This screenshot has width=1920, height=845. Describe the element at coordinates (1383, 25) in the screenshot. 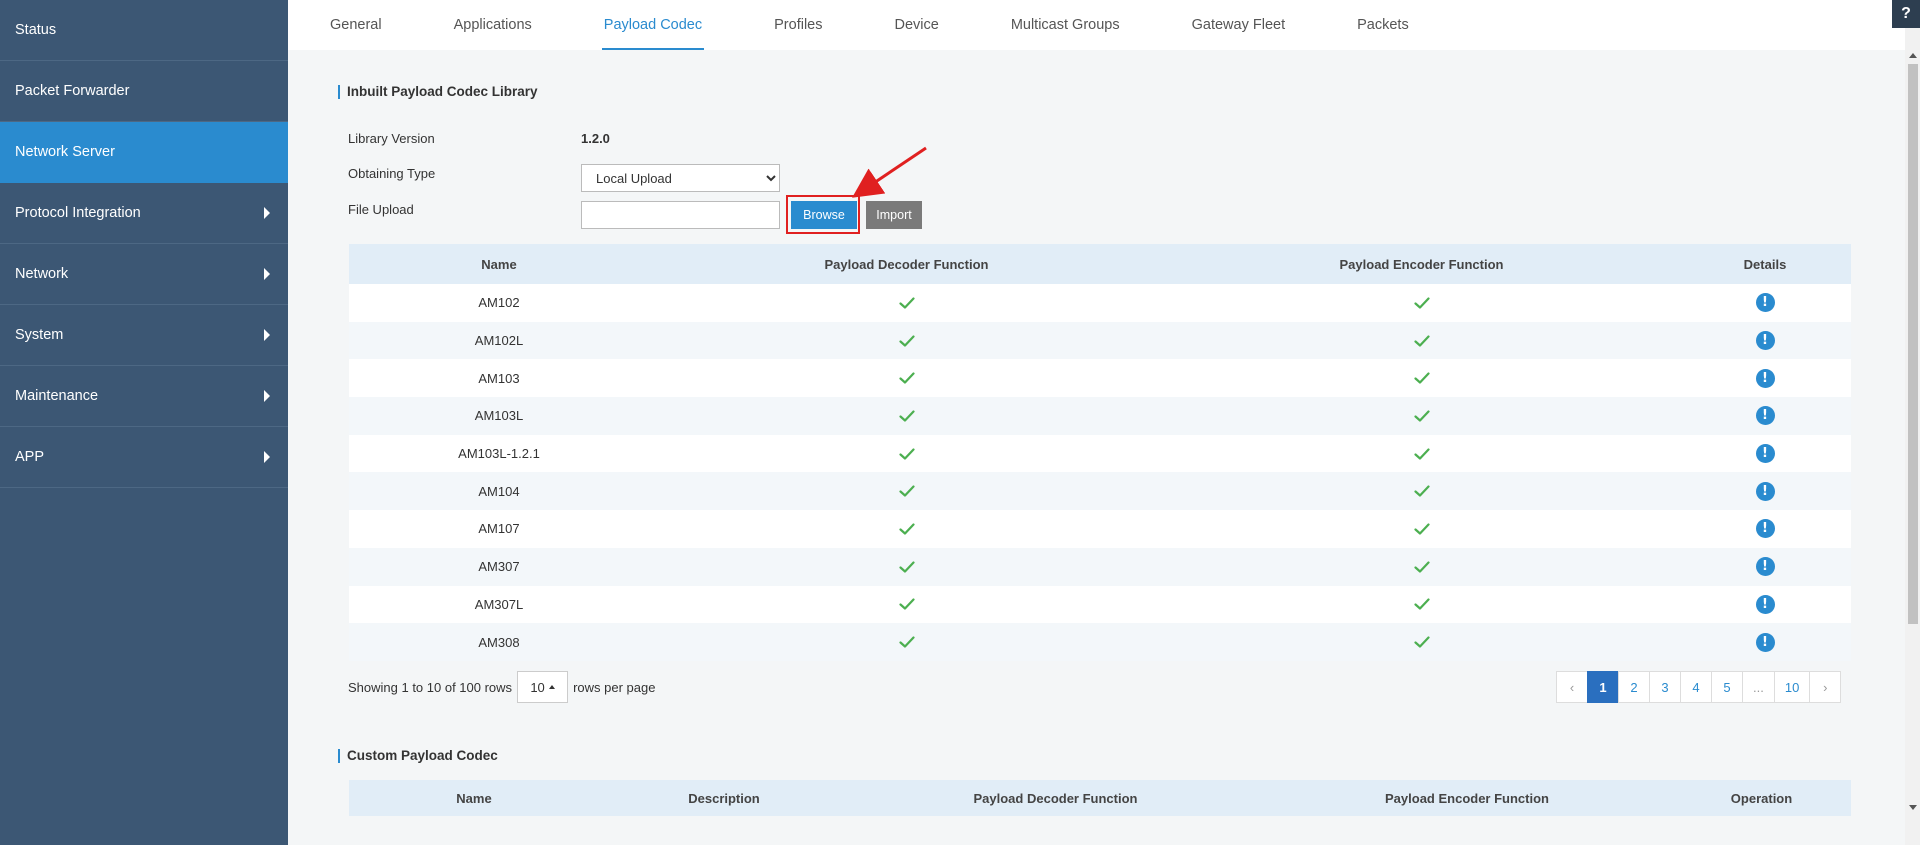

I see `tab-packets: Packets` at that location.